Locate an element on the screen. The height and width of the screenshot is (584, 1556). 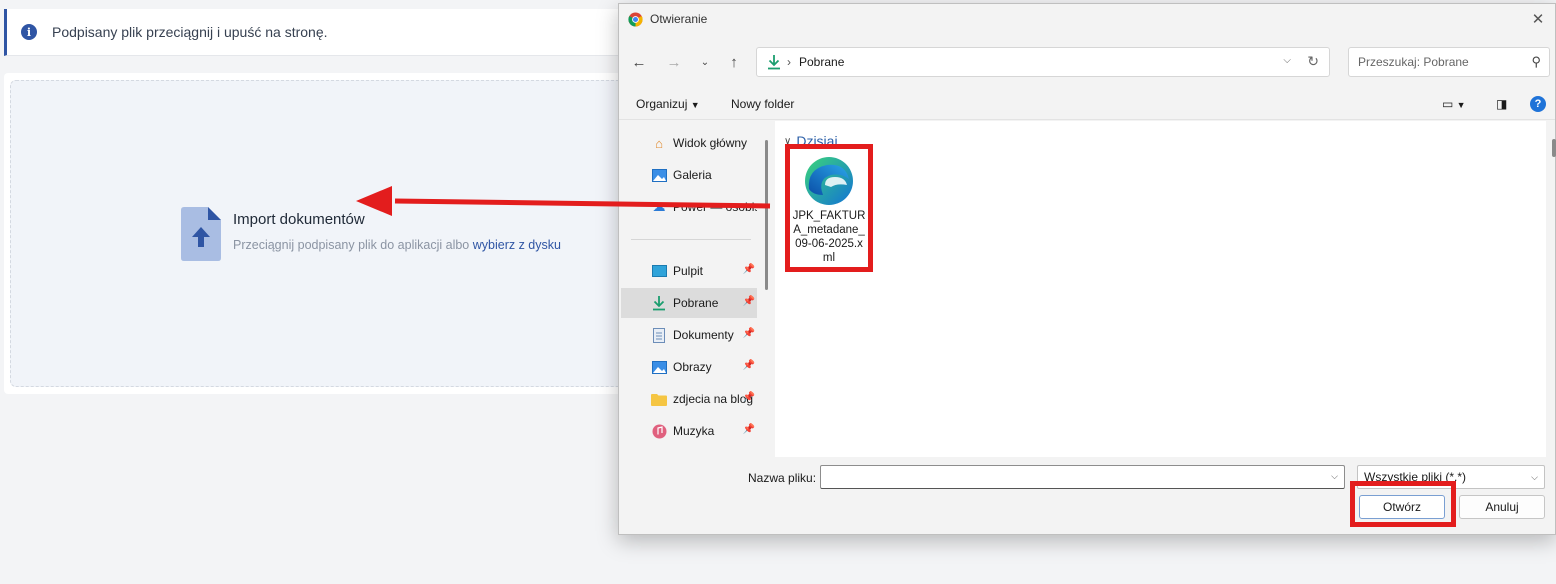
file-highlight-box is located at coordinates (829, 208).